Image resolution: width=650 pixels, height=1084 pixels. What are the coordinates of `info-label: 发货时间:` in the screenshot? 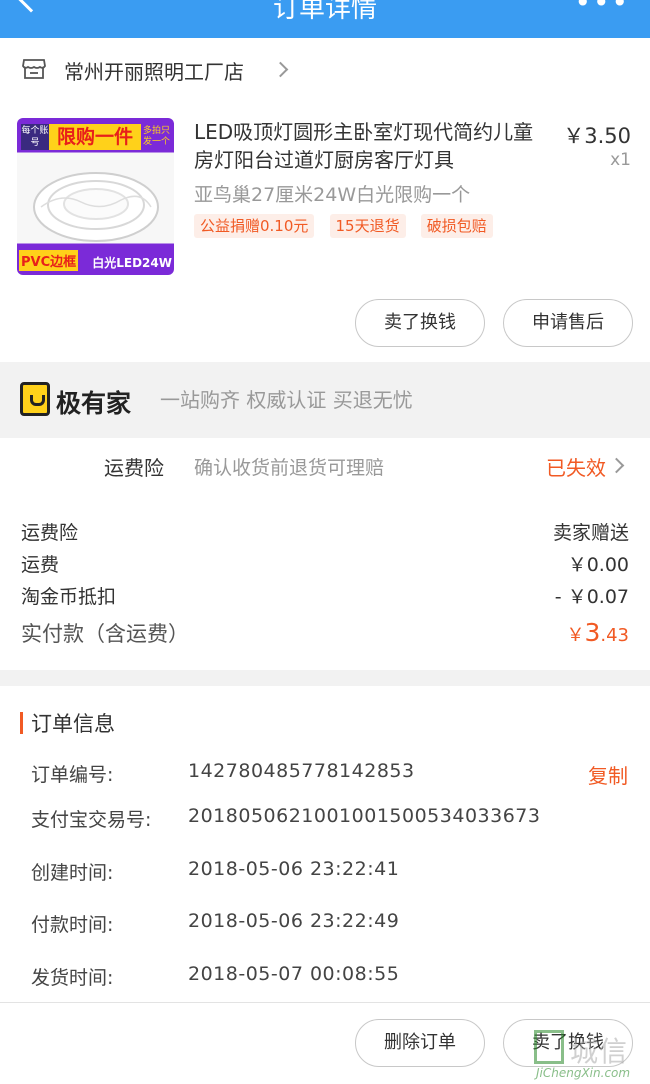 It's located at (72, 978).